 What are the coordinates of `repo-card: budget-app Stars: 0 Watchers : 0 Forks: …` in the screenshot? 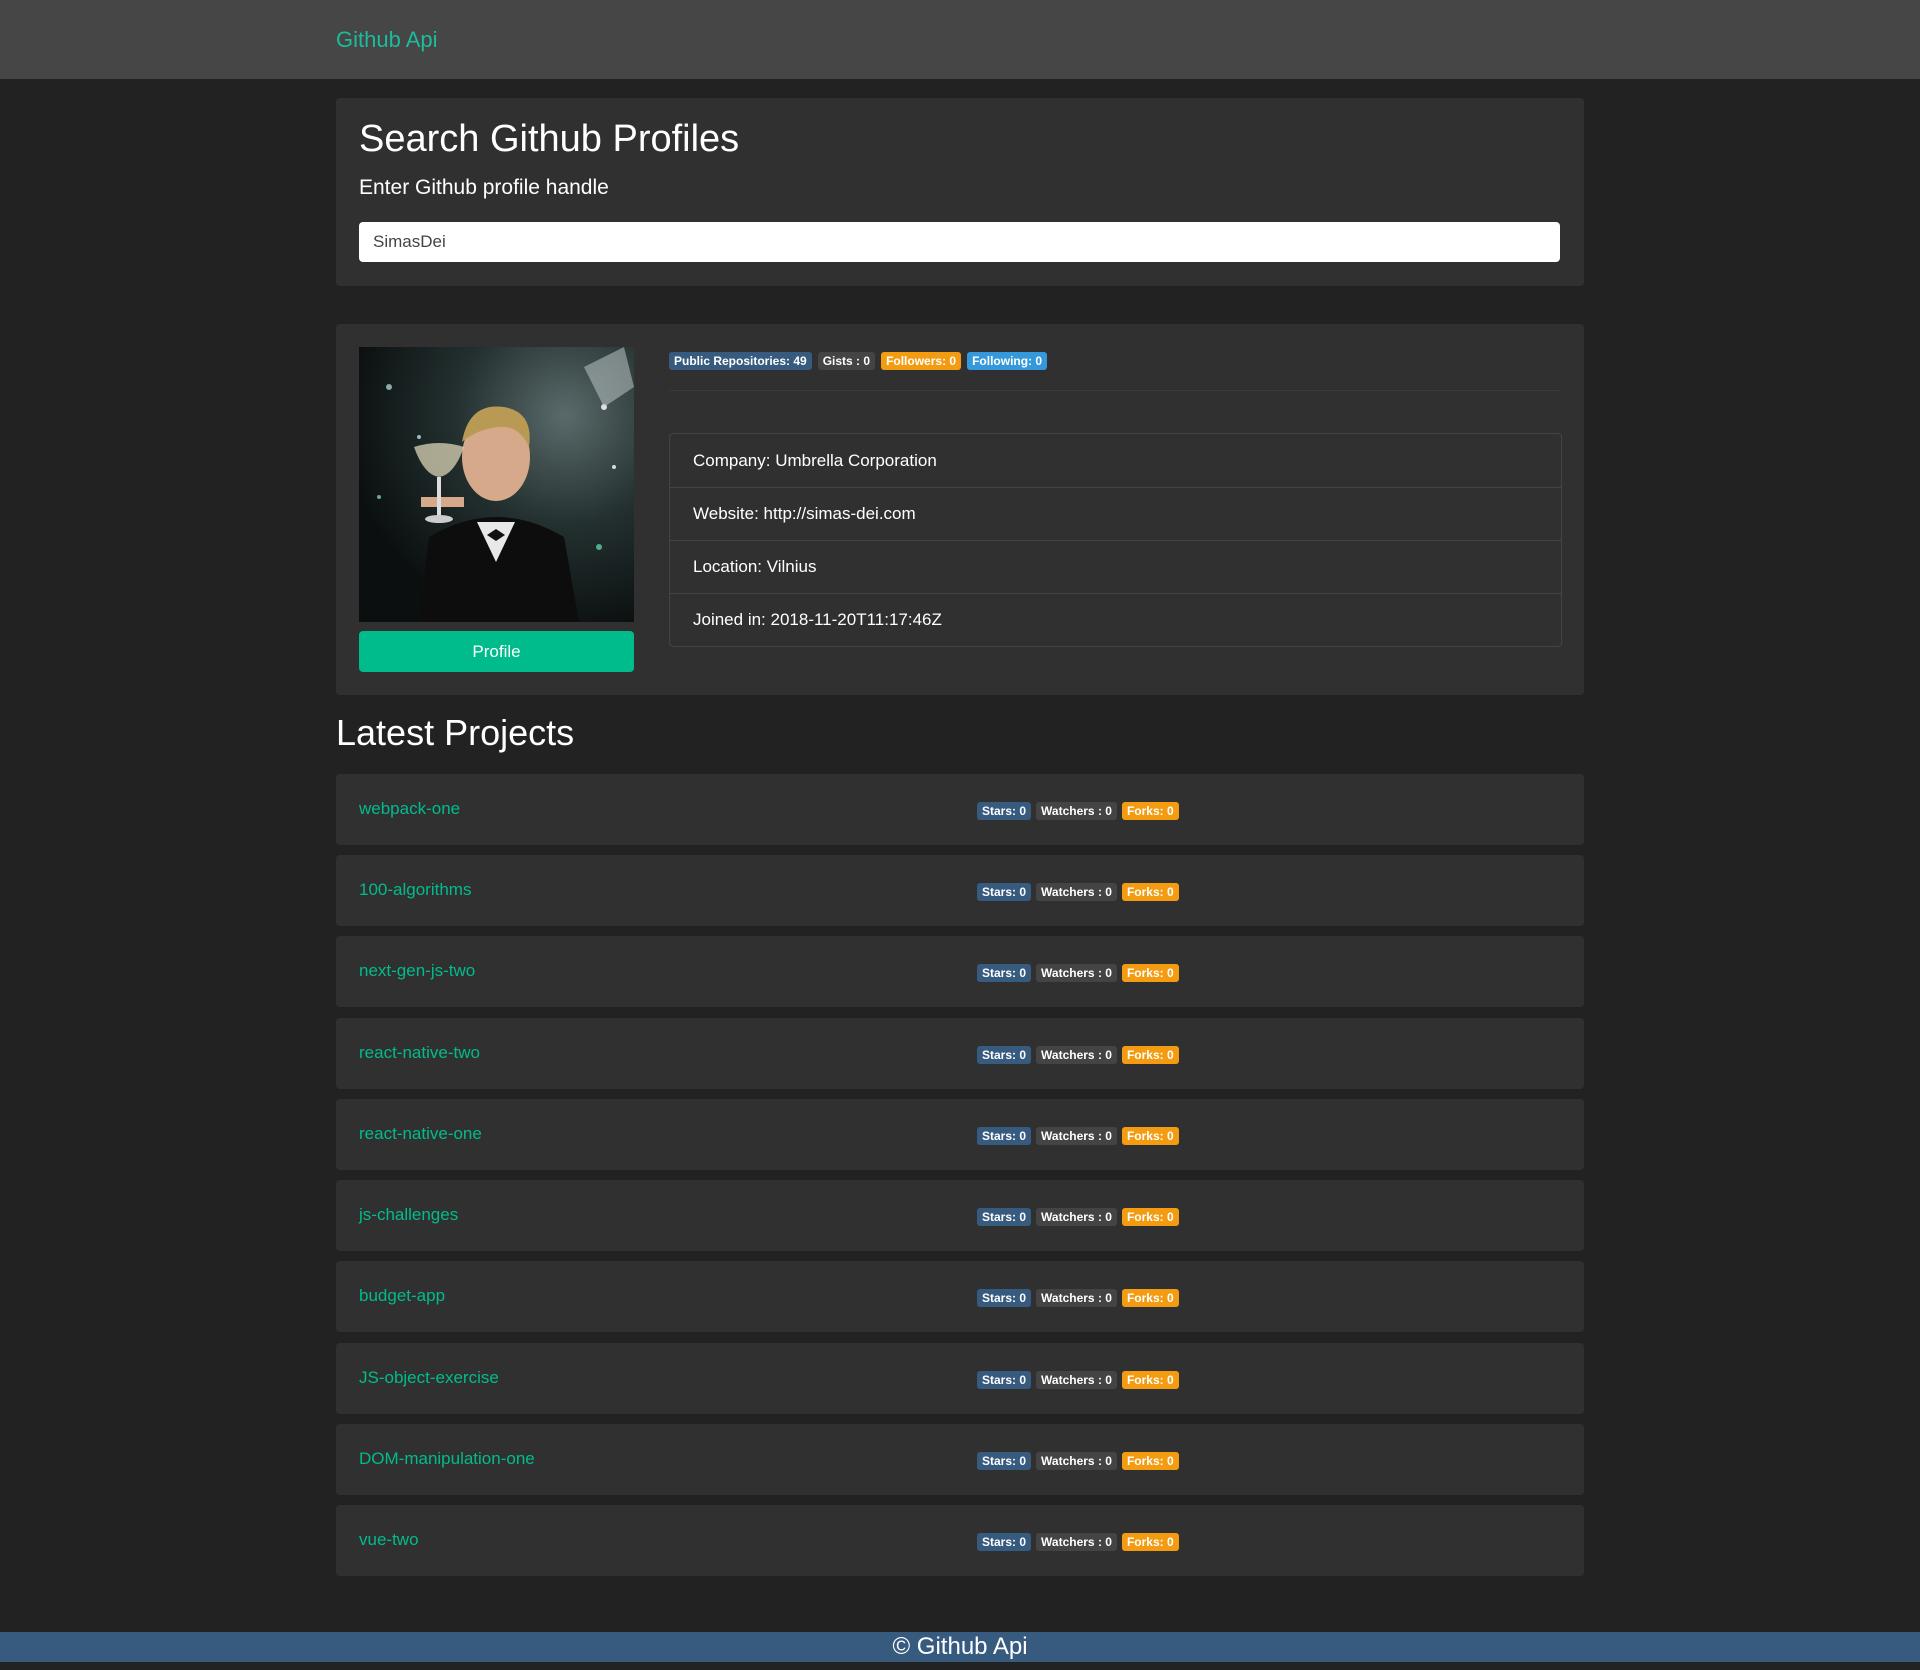 It's located at (960, 1296).